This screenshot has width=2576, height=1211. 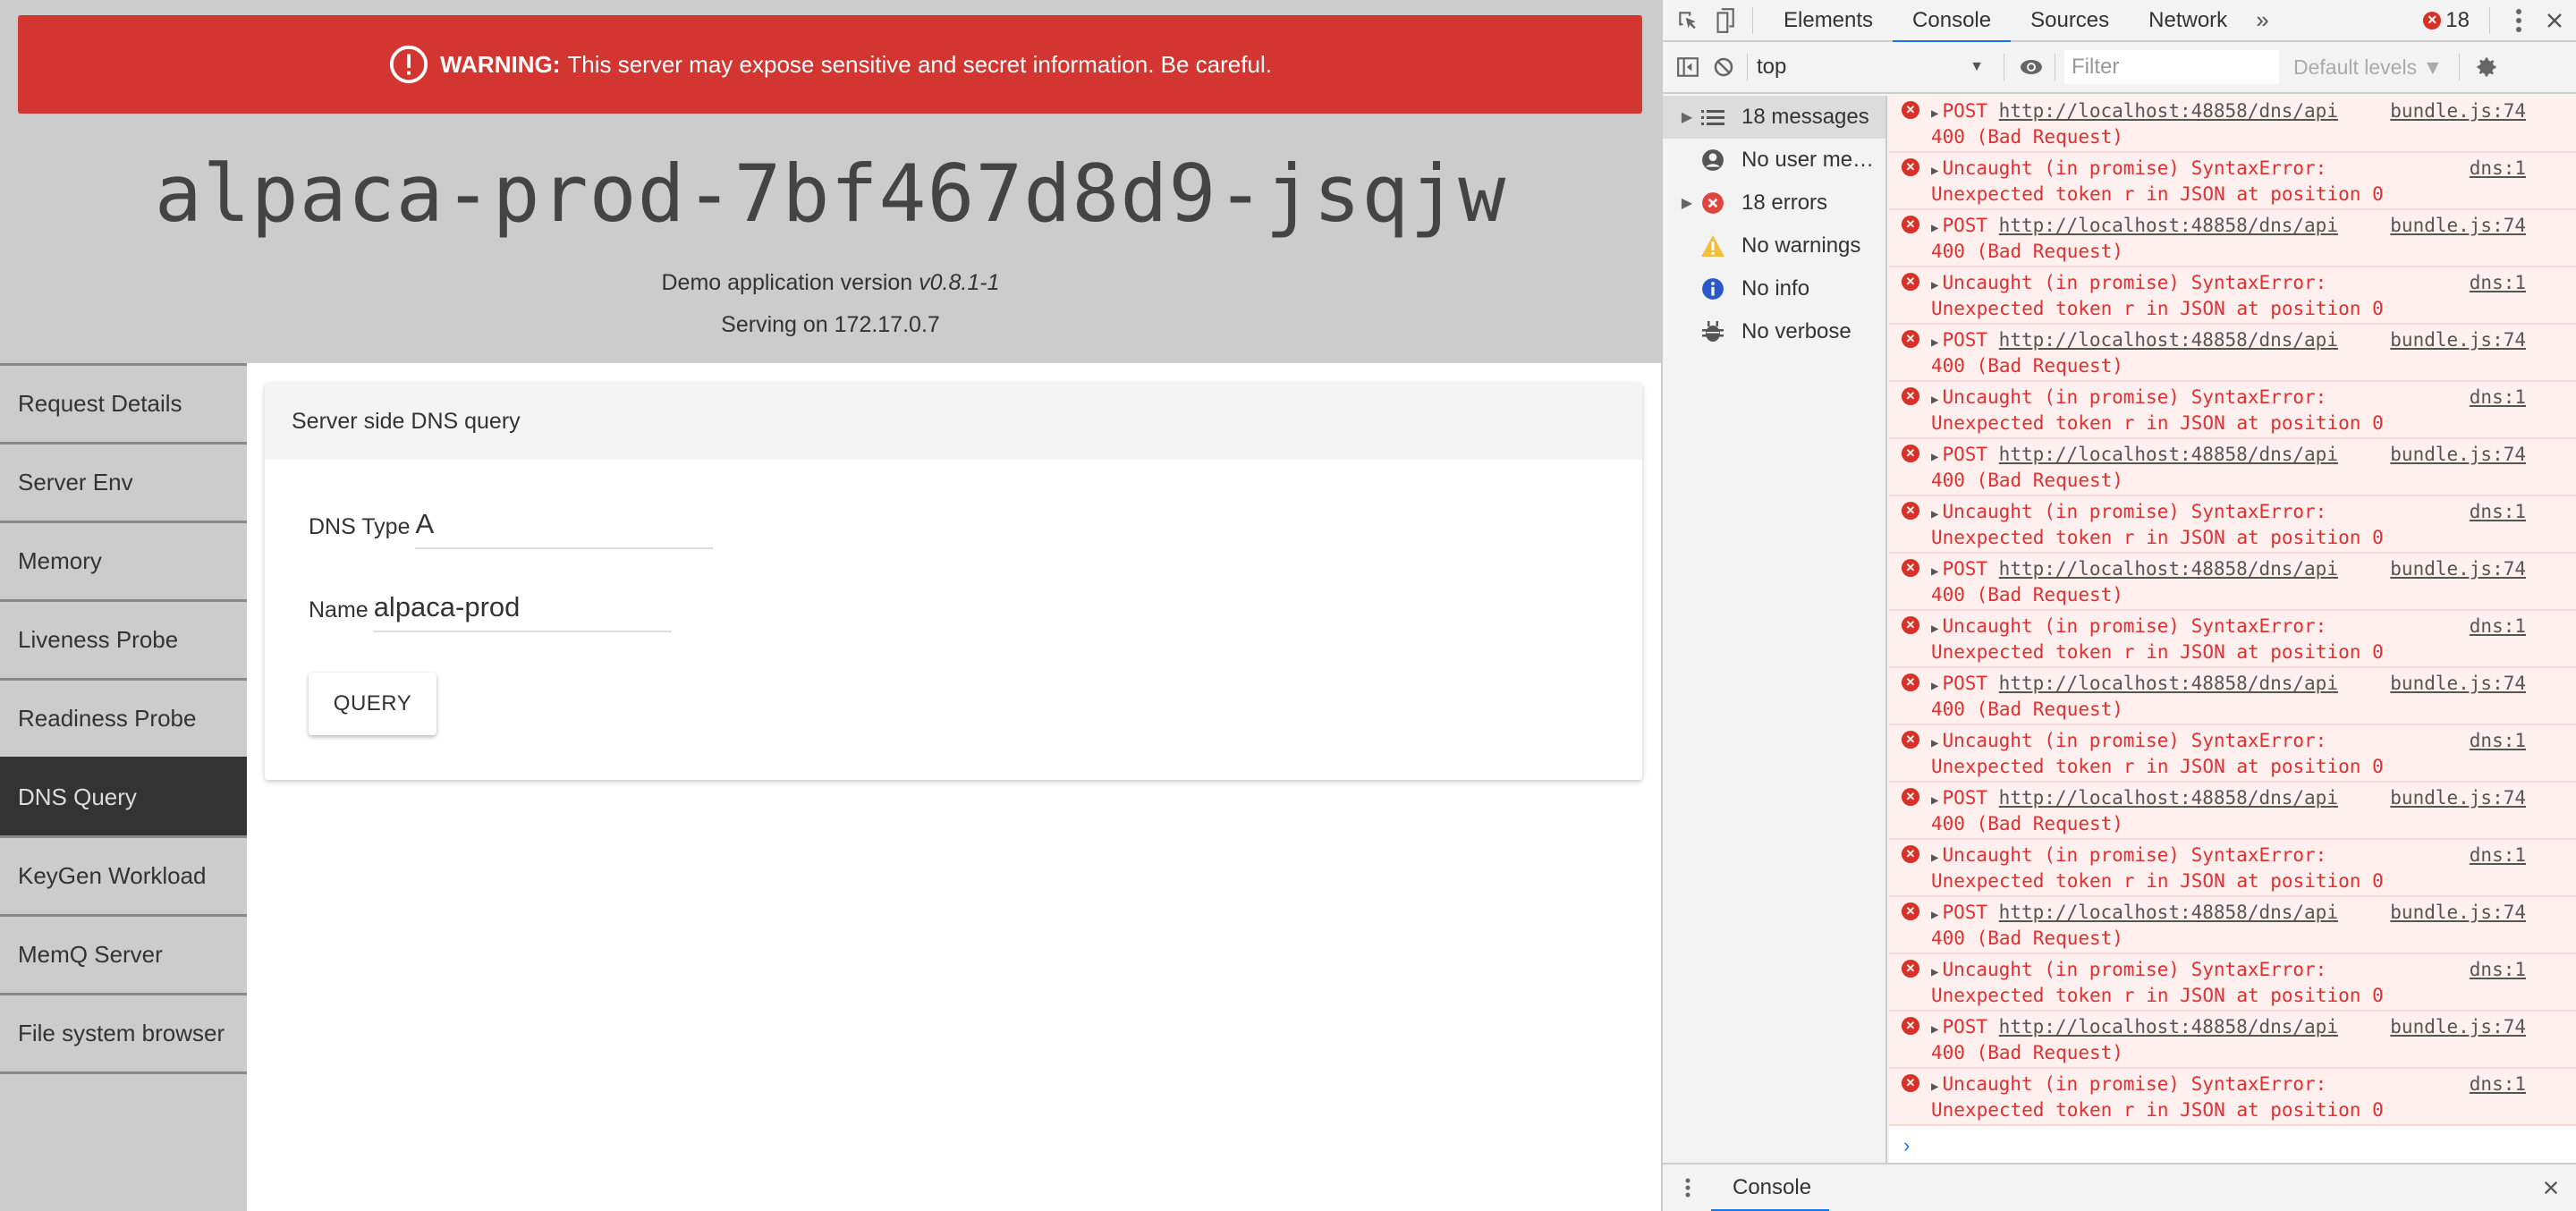 What do you see at coordinates (1874, 67) in the screenshot?
I see `context-selector: top ▼` at bounding box center [1874, 67].